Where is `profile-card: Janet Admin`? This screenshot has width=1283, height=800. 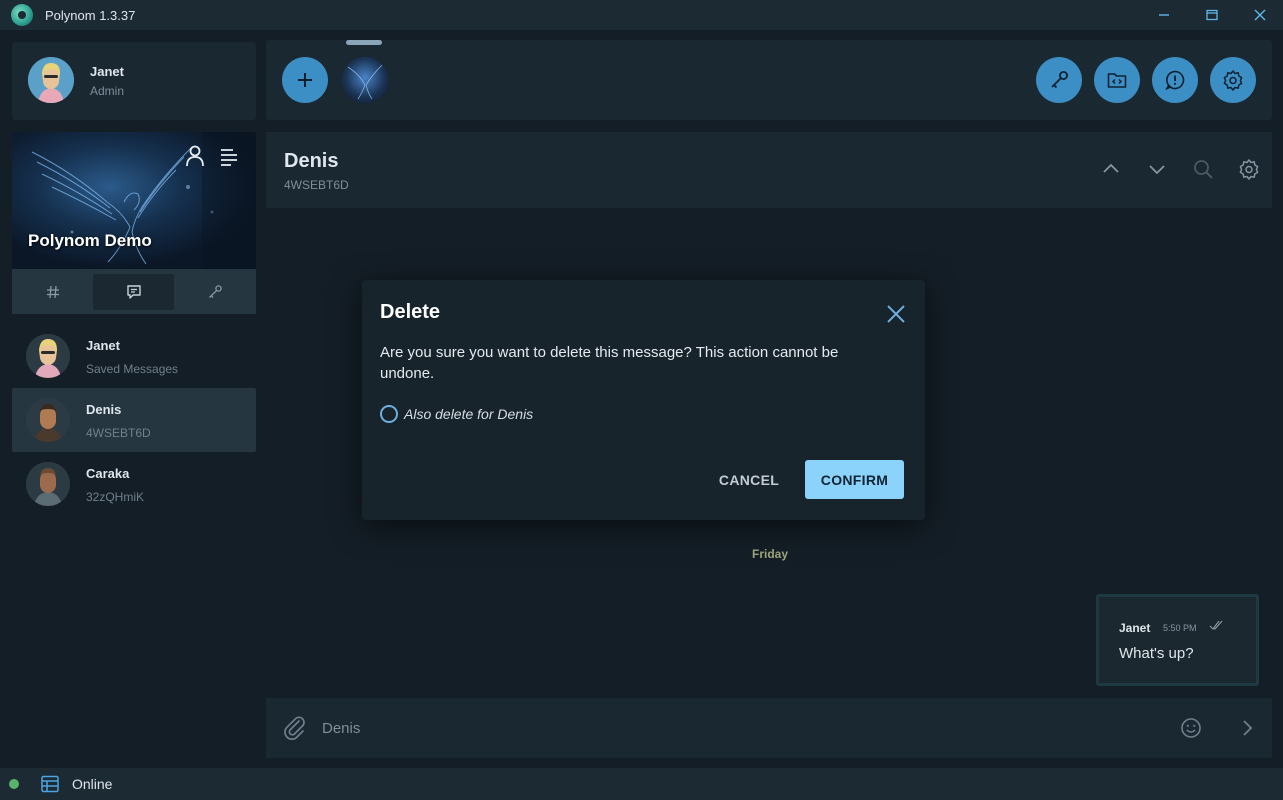 profile-card: Janet Admin is located at coordinates (134, 81).